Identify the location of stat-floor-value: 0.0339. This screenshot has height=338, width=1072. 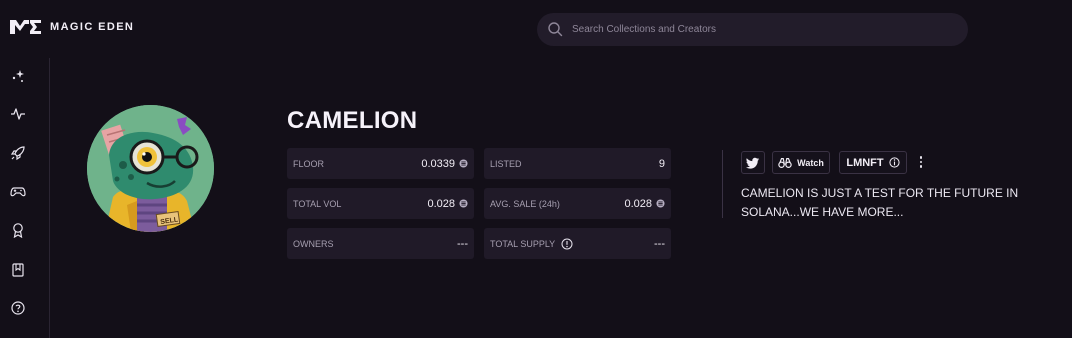
(438, 163).